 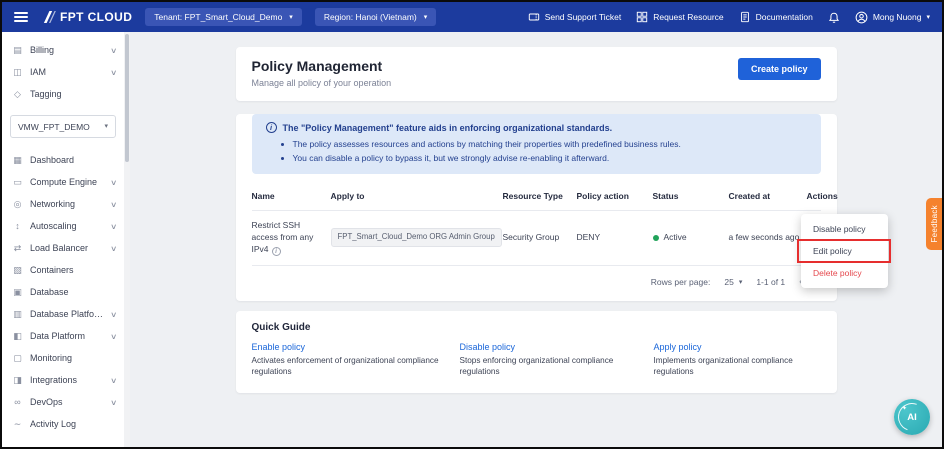 I want to click on sidebar-item-networking: ◎ Networking ∨, so click(x=63, y=204).